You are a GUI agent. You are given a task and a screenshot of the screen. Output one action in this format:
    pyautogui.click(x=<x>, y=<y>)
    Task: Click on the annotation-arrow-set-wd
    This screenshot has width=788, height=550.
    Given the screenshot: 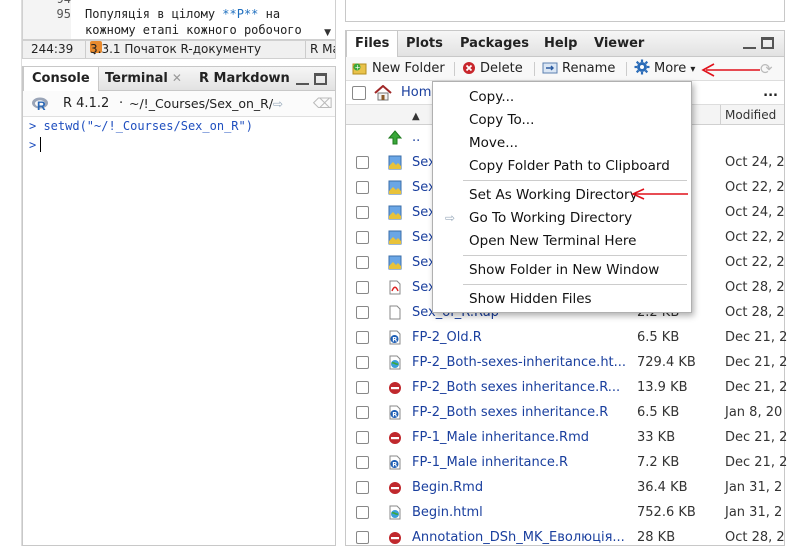 What is the action you would take?
    pyautogui.click(x=659, y=194)
    